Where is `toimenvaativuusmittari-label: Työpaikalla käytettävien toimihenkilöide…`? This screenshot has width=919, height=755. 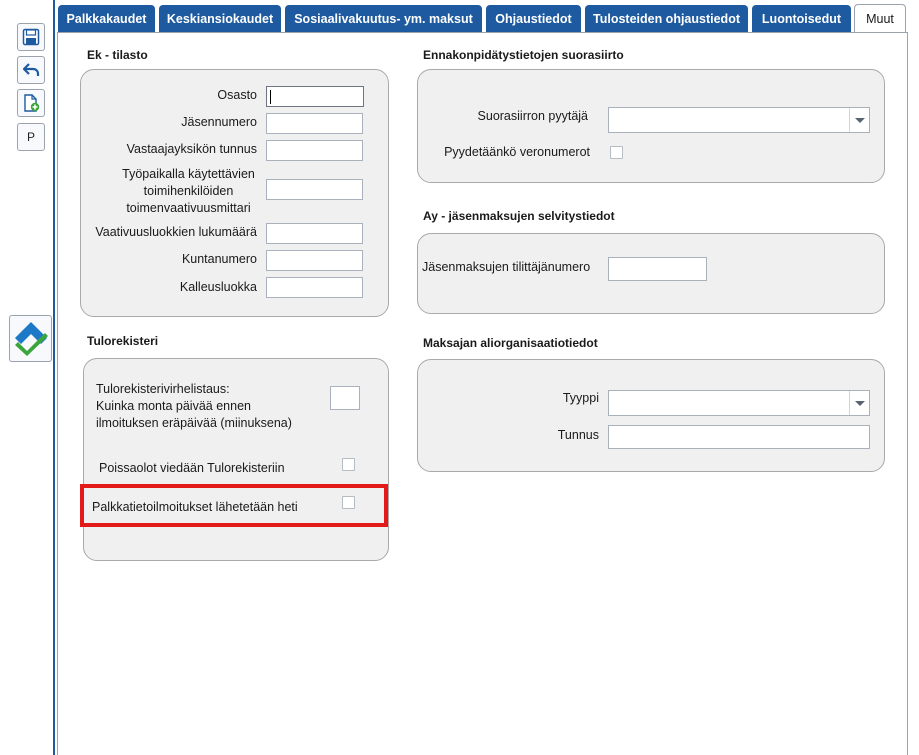 toimenvaativuusmittari-label: Työpaikalla käytettävien toimihenkilöide… is located at coordinates (188, 191).